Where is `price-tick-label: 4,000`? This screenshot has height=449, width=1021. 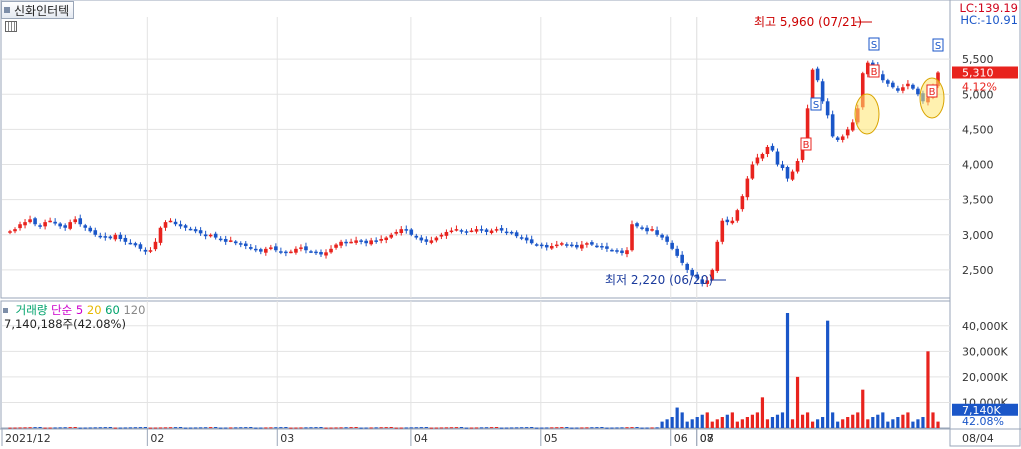 price-tick-label: 4,000 is located at coordinates (978, 165).